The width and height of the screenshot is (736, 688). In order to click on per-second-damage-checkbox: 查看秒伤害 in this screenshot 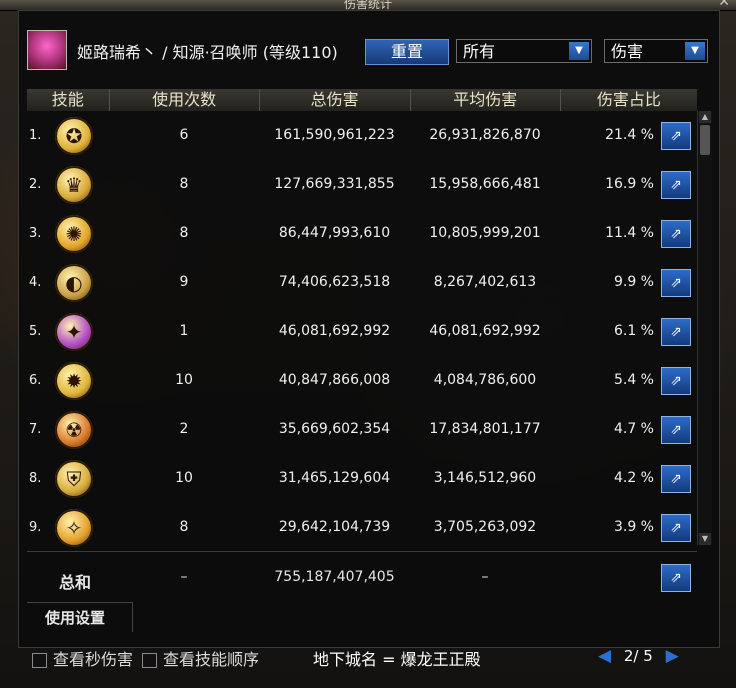, I will do `click(82, 658)`.